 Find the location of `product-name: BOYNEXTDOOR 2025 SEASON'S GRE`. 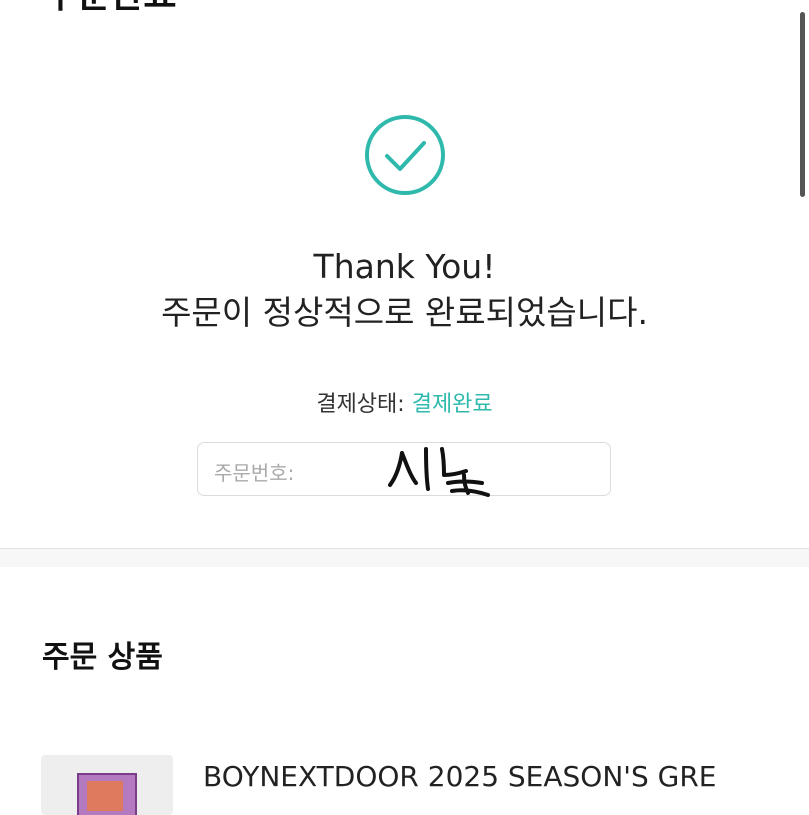

product-name: BOYNEXTDOOR 2025 SEASON'S GRE is located at coordinates (503, 776).